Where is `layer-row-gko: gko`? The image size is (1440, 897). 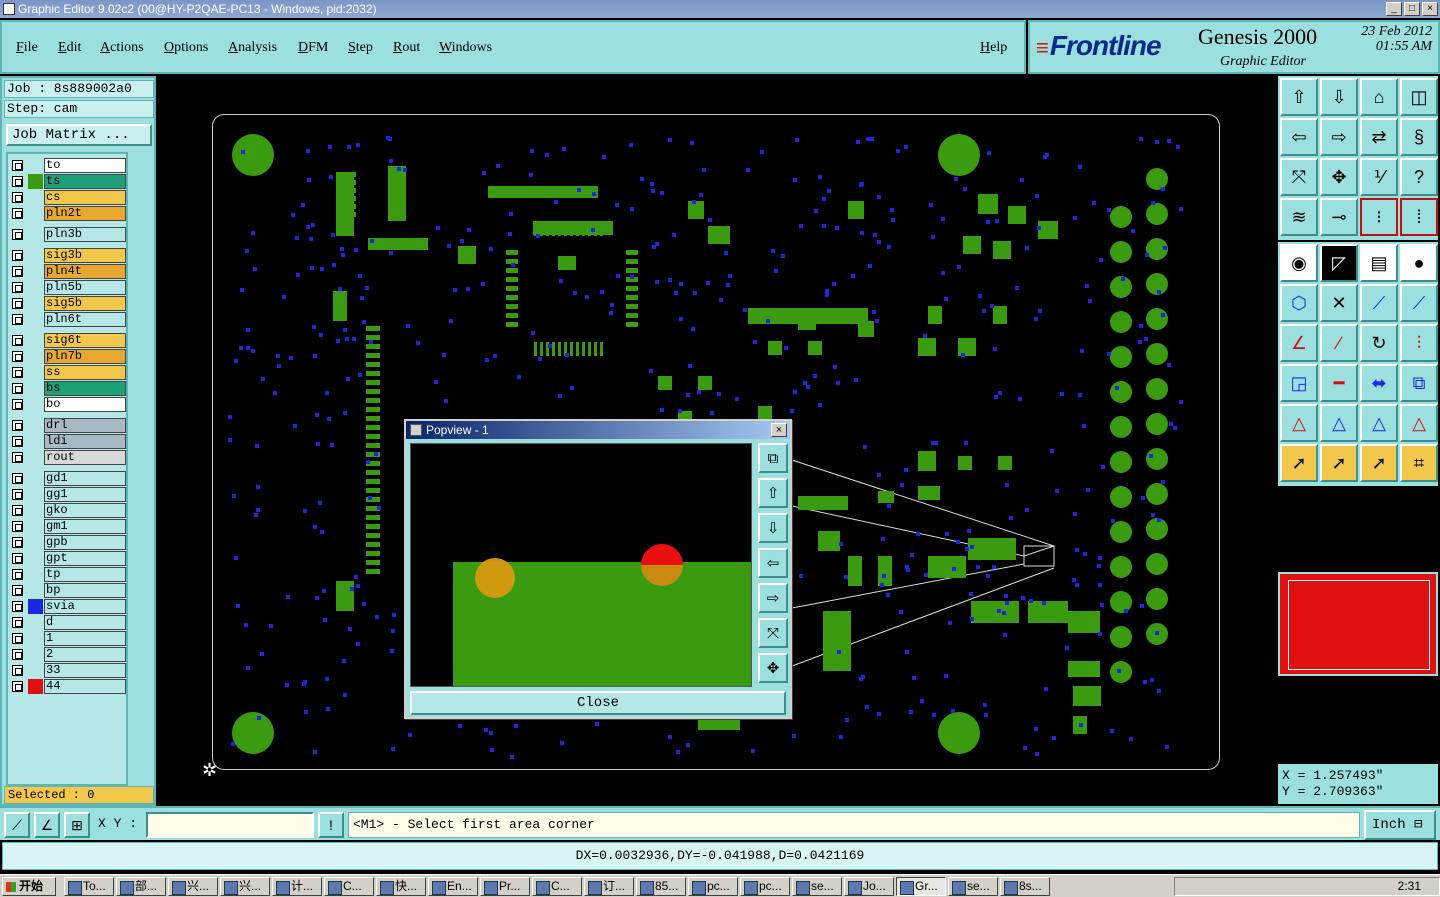
layer-row-gko: gko is located at coordinates (68, 510).